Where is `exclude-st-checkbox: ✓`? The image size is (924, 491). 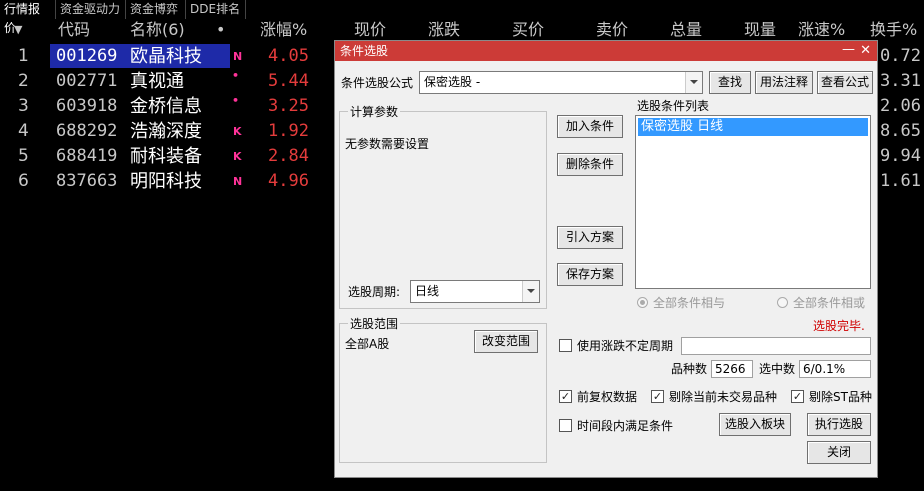
exclude-st-checkbox: ✓ is located at coordinates (797, 396).